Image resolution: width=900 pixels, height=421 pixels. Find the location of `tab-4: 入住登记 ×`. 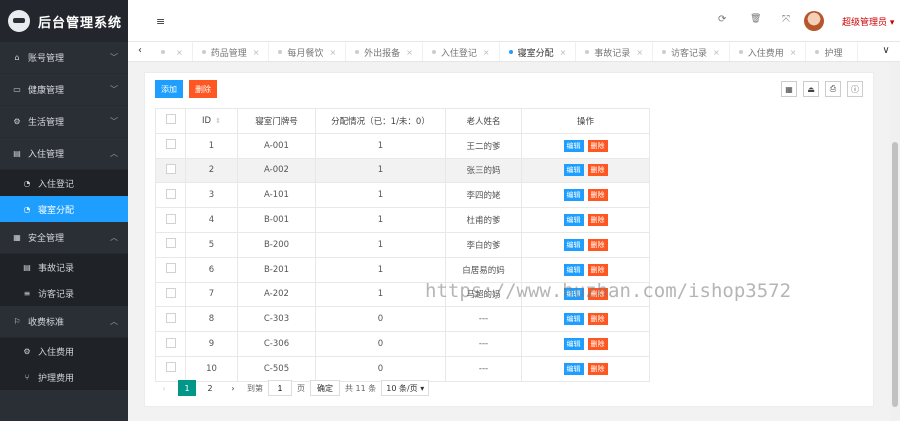

tab-4: 入住登记 × is located at coordinates (461, 51).